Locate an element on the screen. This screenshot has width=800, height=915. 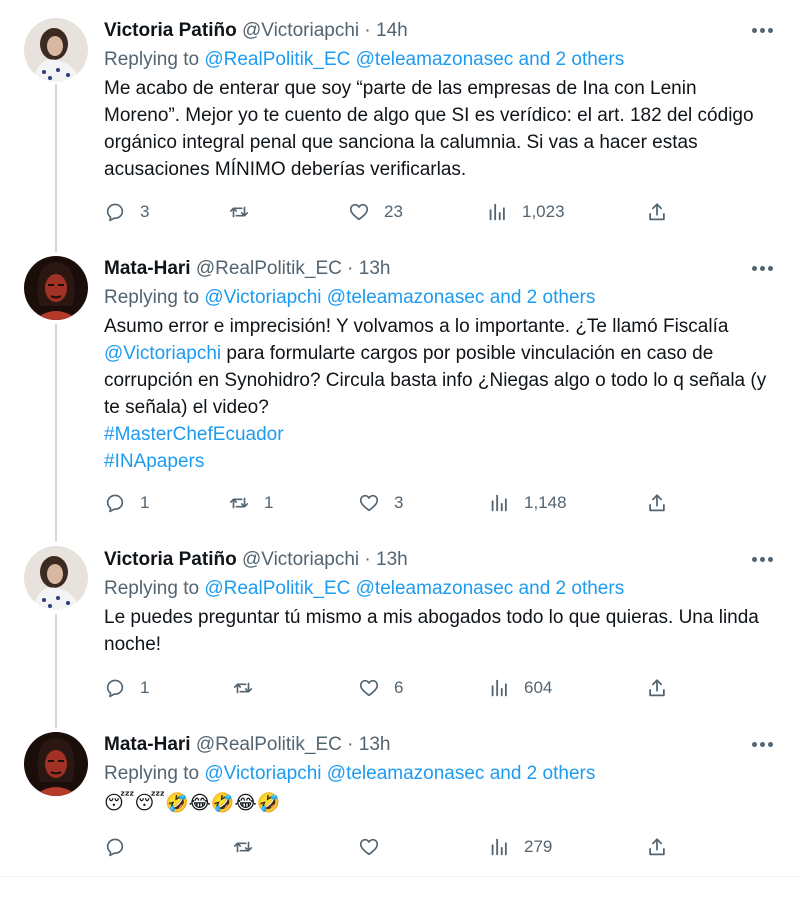
view-count: 279 is located at coordinates (538, 846).